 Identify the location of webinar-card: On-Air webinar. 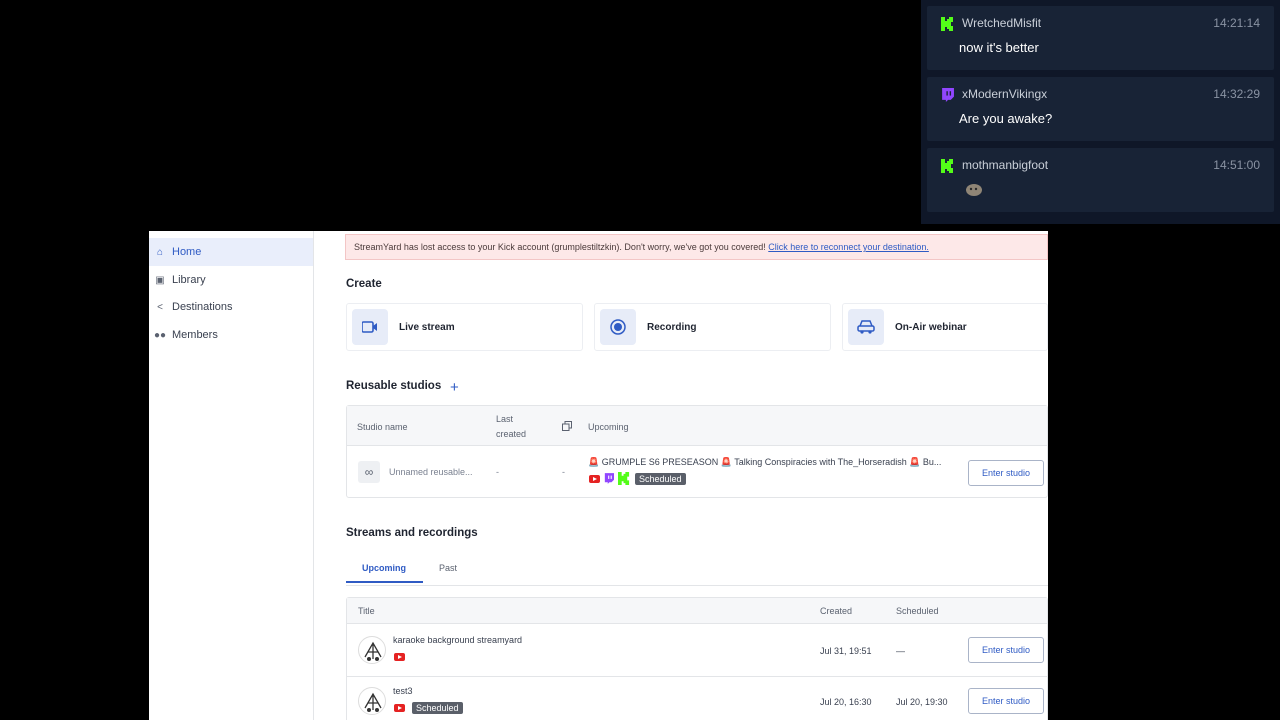
(945, 327).